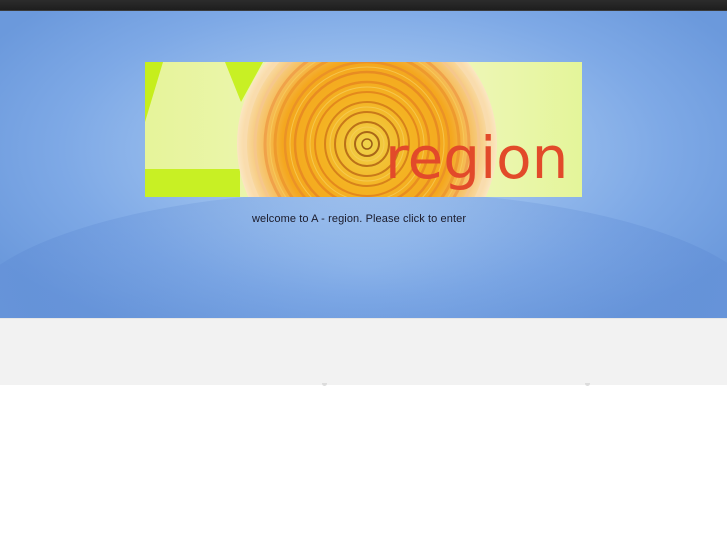  Describe the element at coordinates (324, 384) in the screenshot. I see `band-notch-left` at that location.